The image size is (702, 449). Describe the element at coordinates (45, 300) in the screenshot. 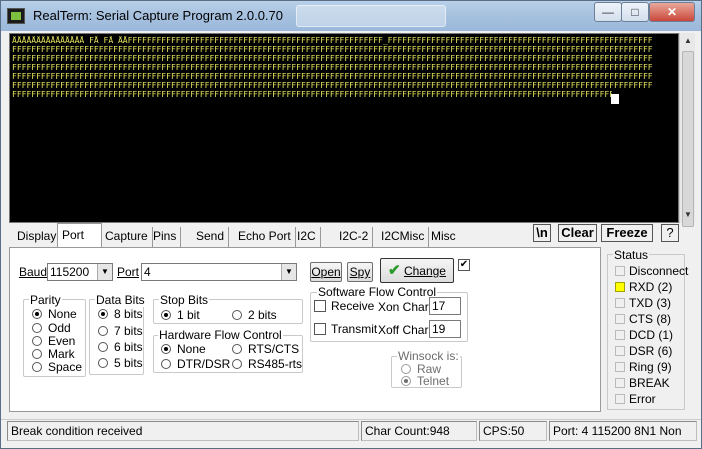

I see `parity-title: Parity` at that location.